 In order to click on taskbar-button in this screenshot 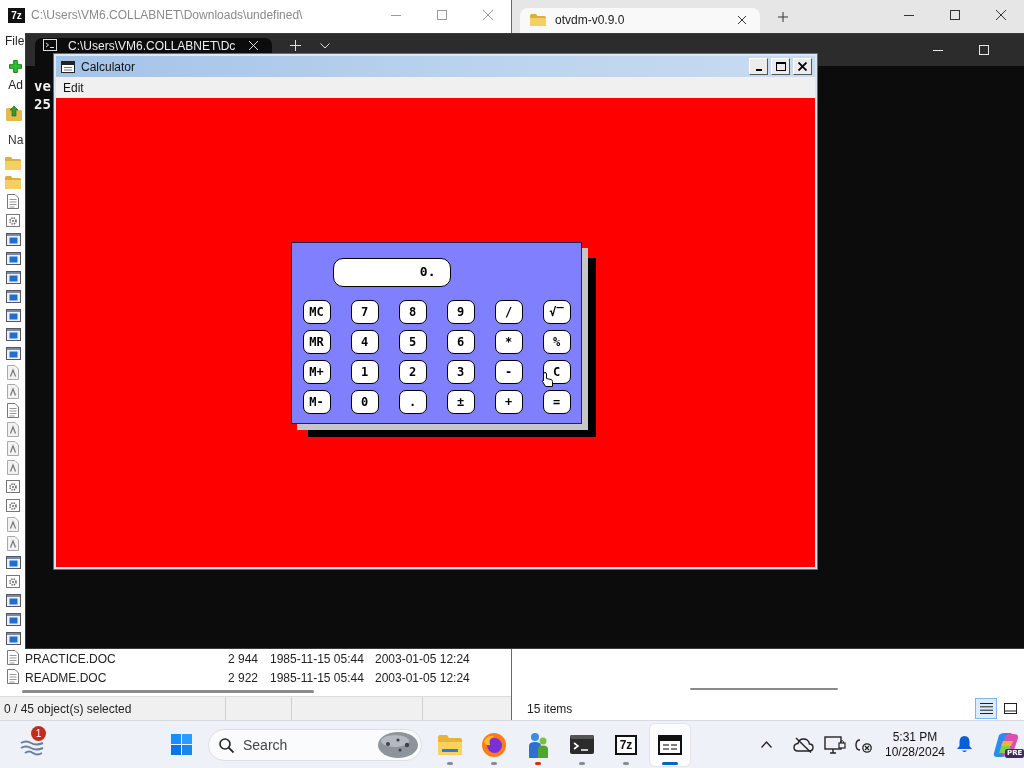, I will do `click(670, 744)`.